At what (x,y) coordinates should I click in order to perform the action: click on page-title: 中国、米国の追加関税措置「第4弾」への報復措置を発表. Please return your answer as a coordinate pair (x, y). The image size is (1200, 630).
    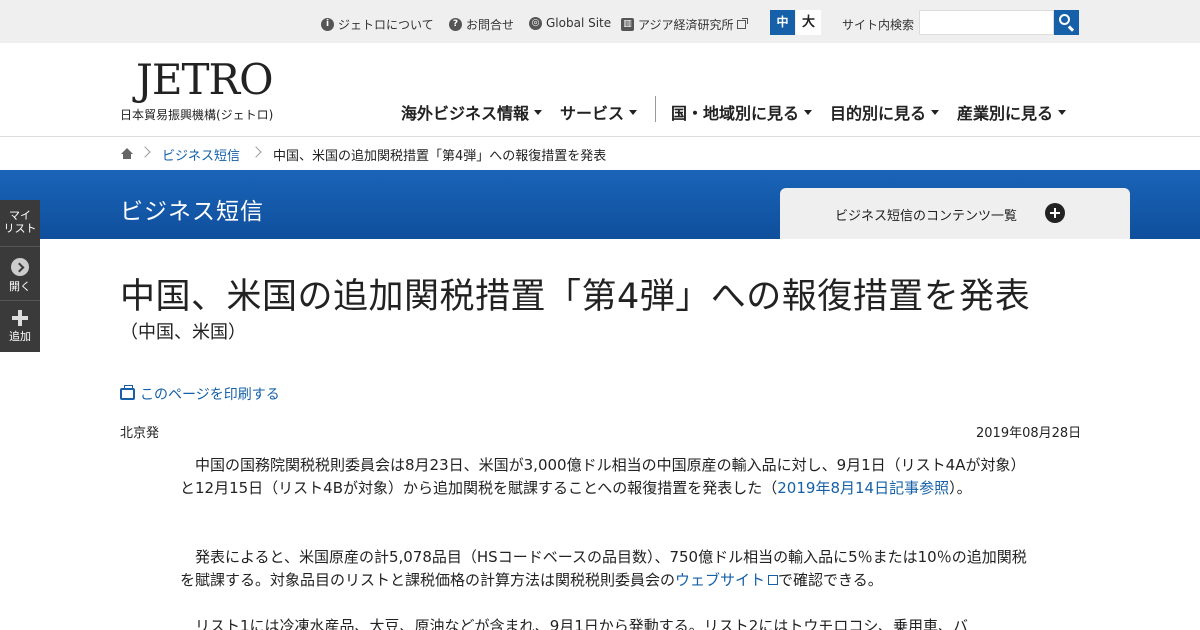
    Looking at the image, I should click on (575, 297).